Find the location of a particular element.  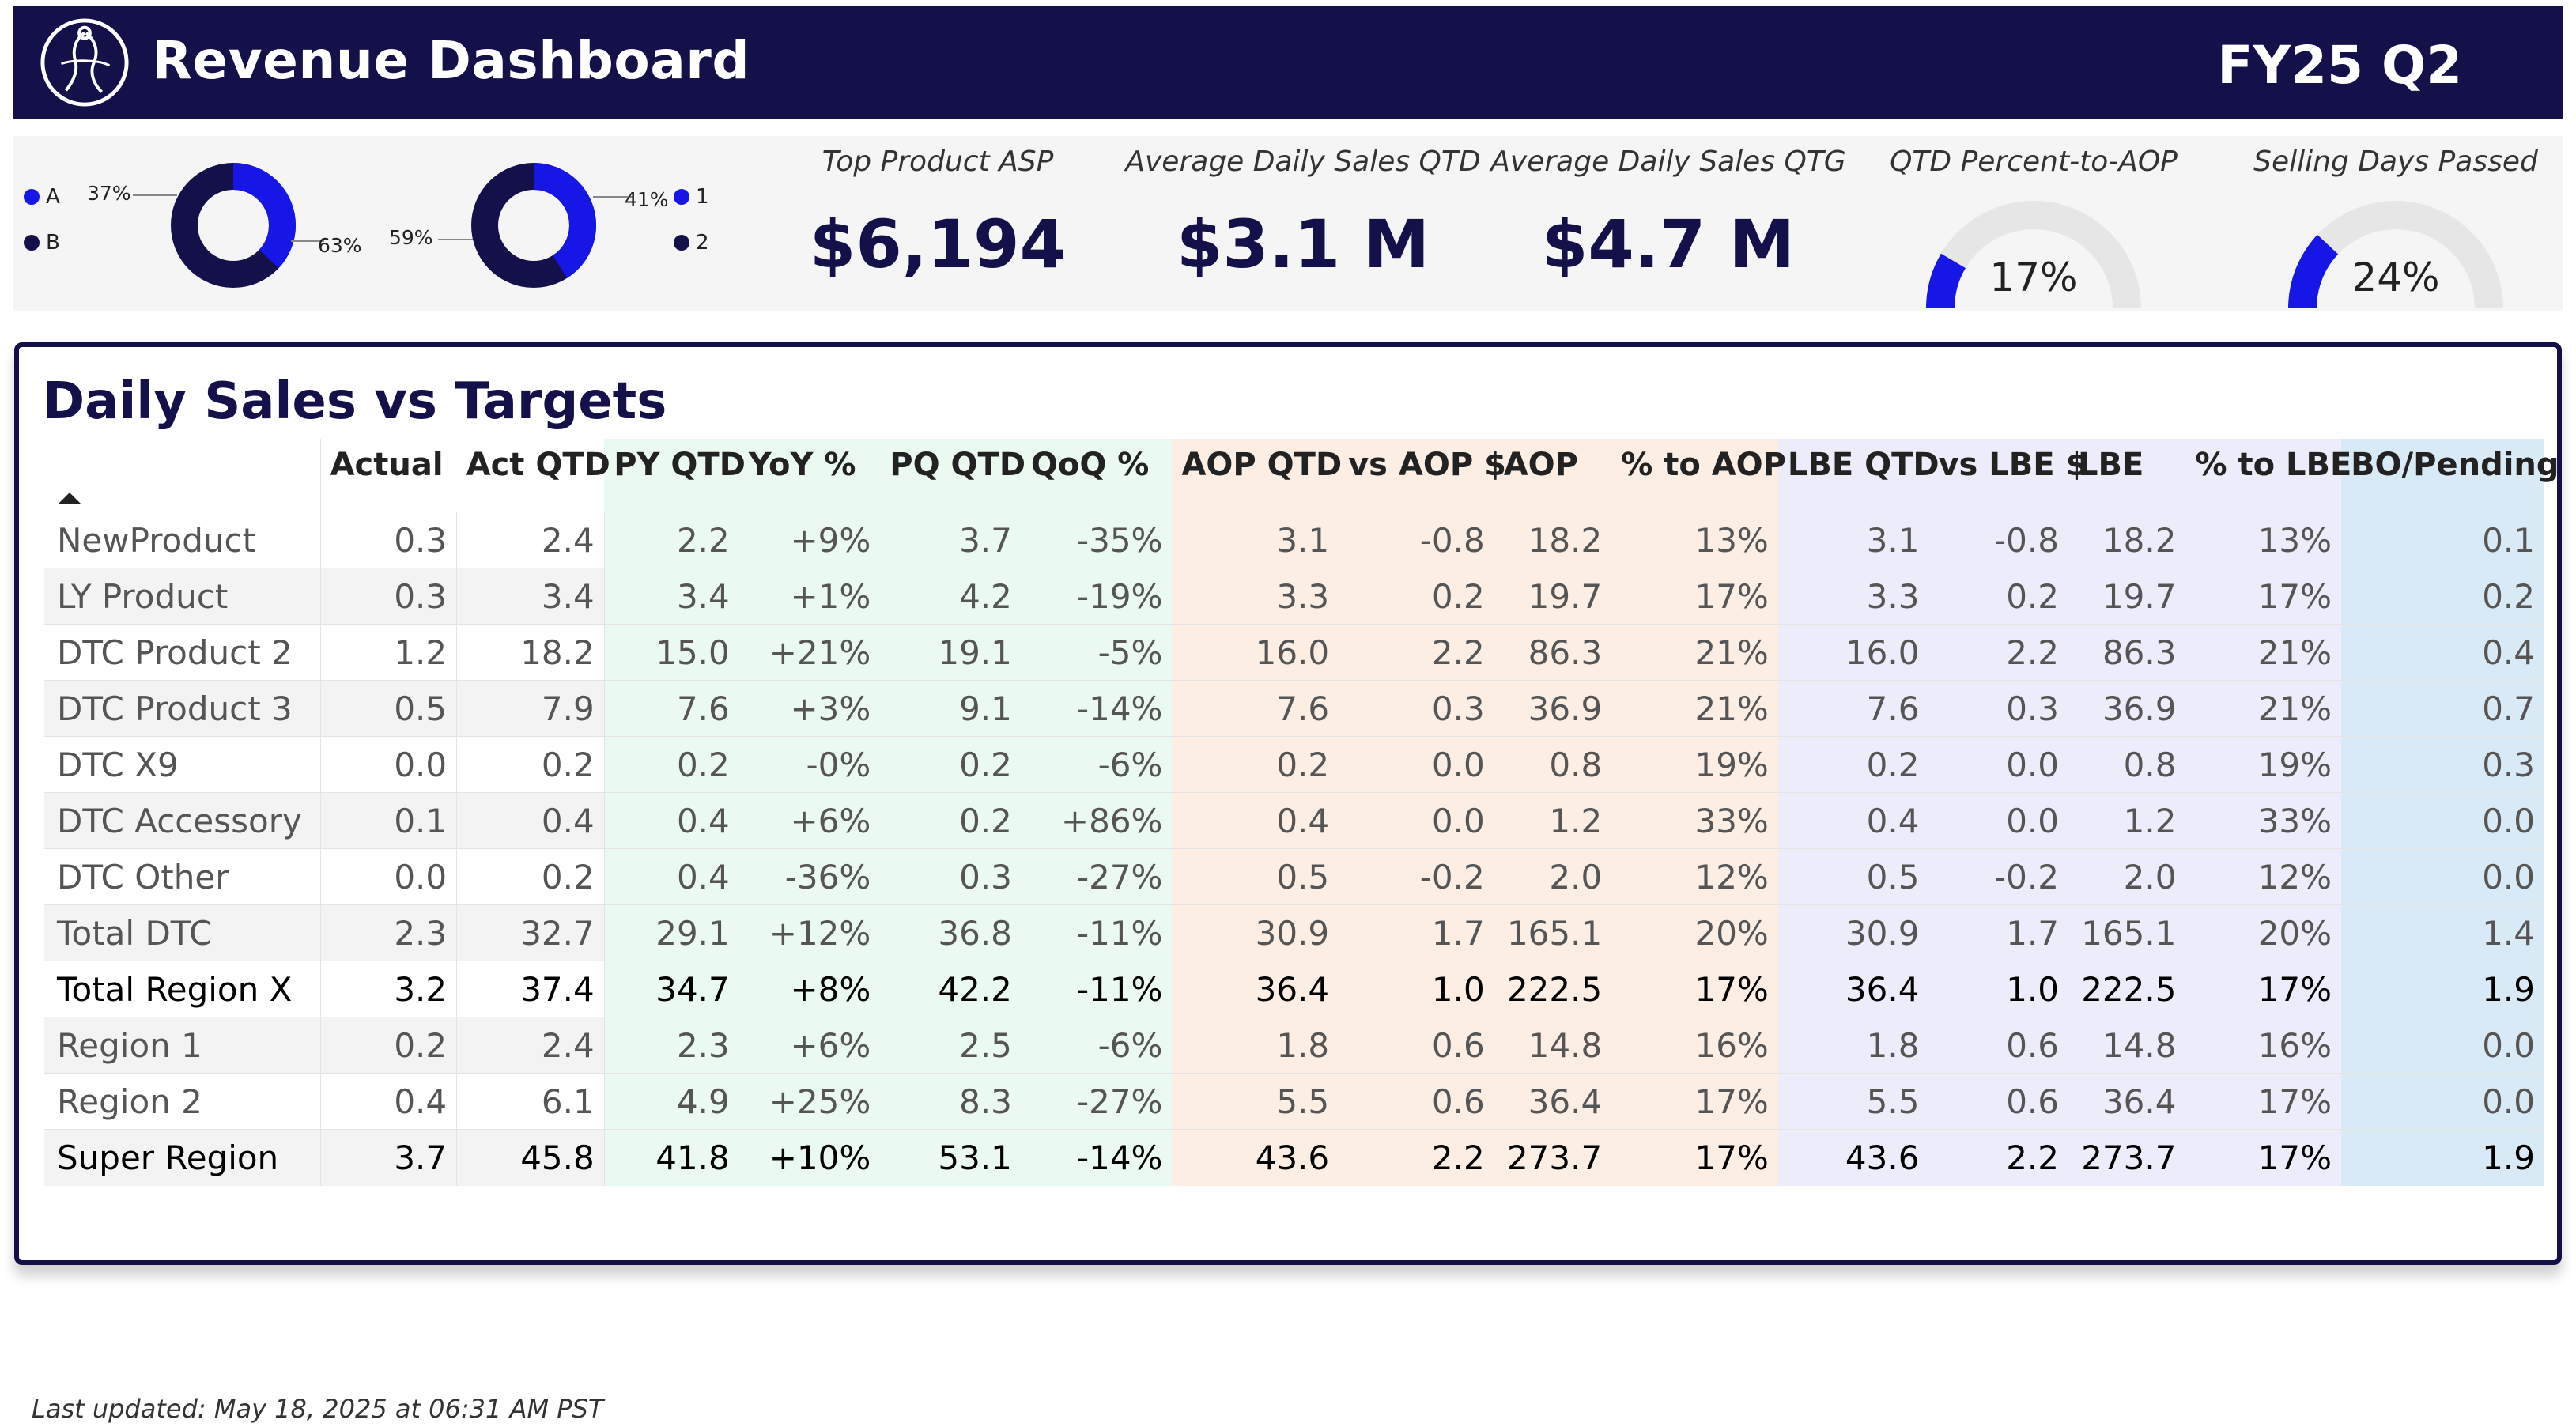

column-header-pct-to-aop: % to AOP is located at coordinates (1698, 475).